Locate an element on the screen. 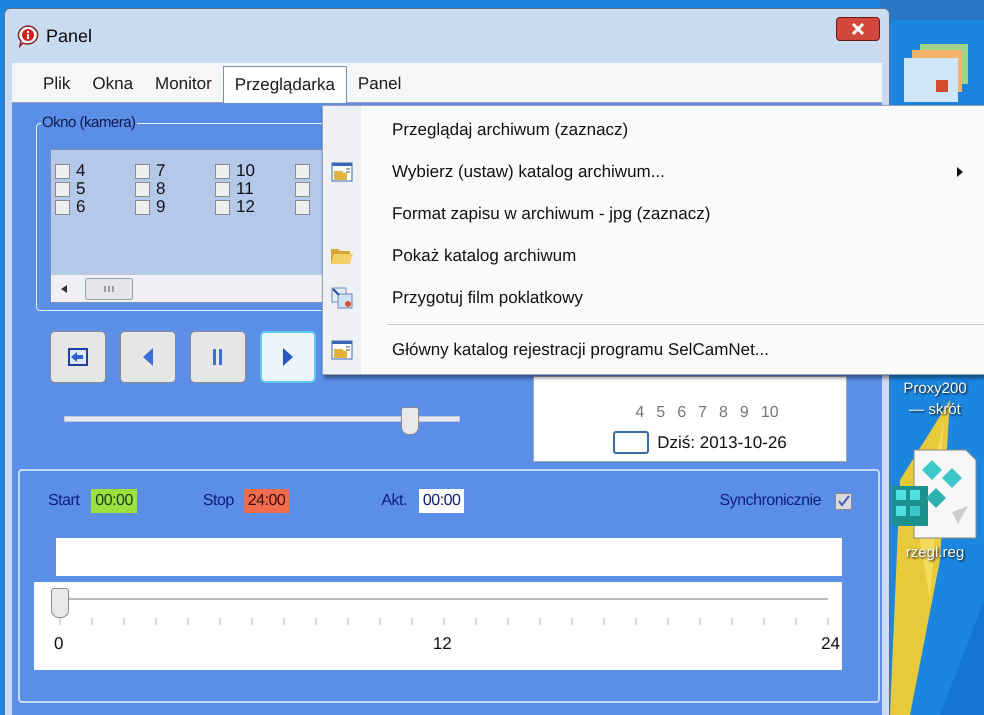 The height and width of the screenshot is (715, 984). today-label: Dziś: 2013-10-26 is located at coordinates (722, 442).